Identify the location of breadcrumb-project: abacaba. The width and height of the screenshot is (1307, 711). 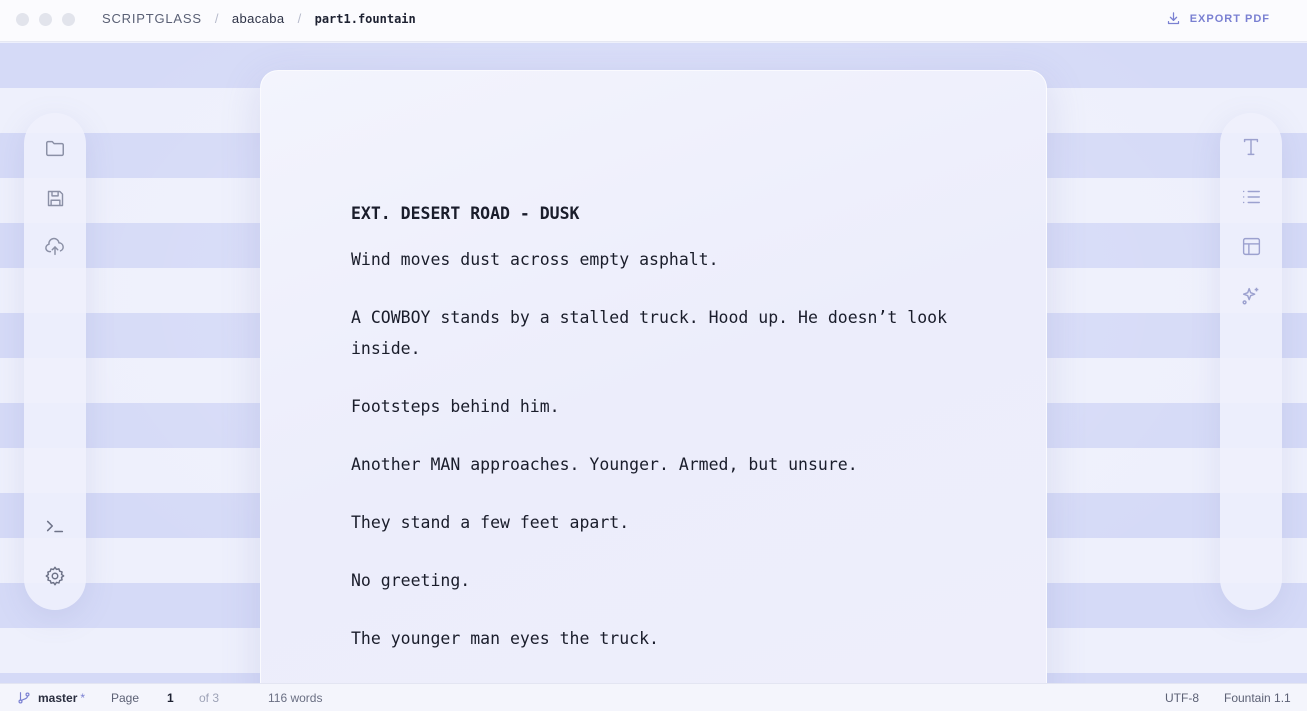
(258, 18).